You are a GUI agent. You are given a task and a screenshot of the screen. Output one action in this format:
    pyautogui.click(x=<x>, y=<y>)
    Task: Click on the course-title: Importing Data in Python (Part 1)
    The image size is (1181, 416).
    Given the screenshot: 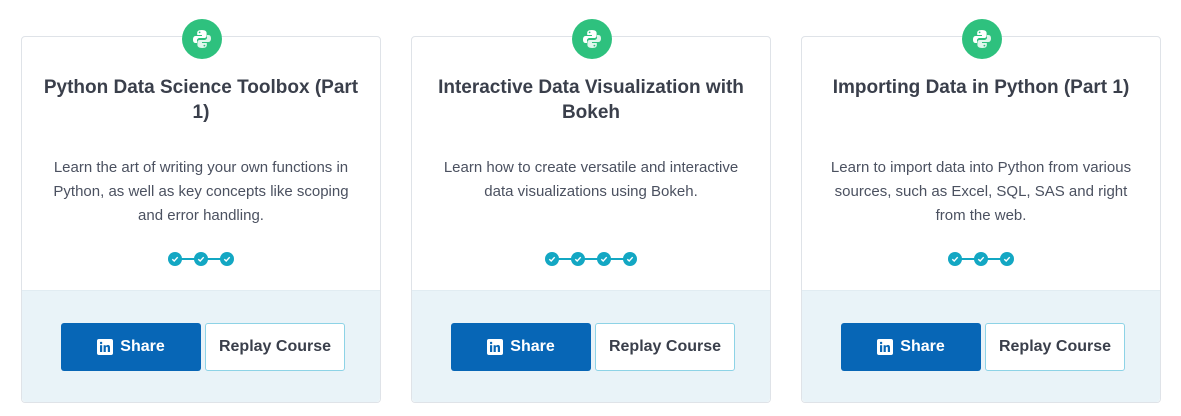 What is the action you would take?
    pyautogui.click(x=981, y=87)
    